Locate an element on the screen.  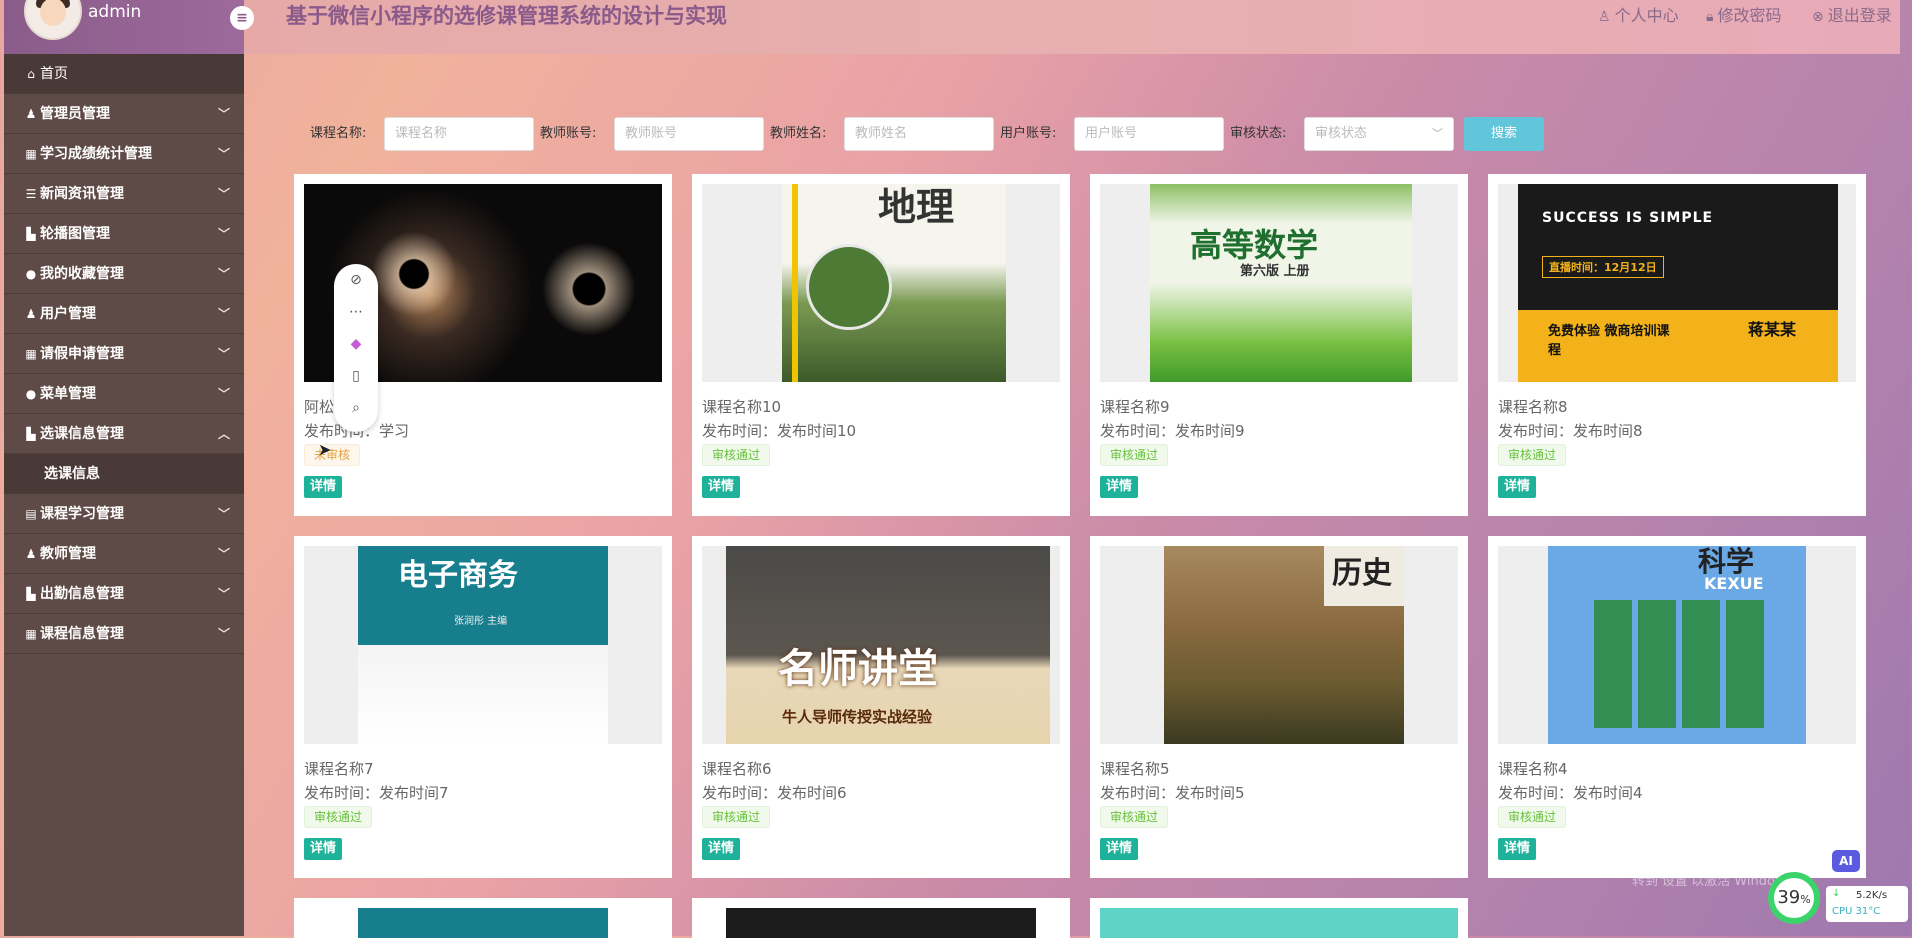
sidebar-item: ⌂ 首页 is located at coordinates (124, 74).